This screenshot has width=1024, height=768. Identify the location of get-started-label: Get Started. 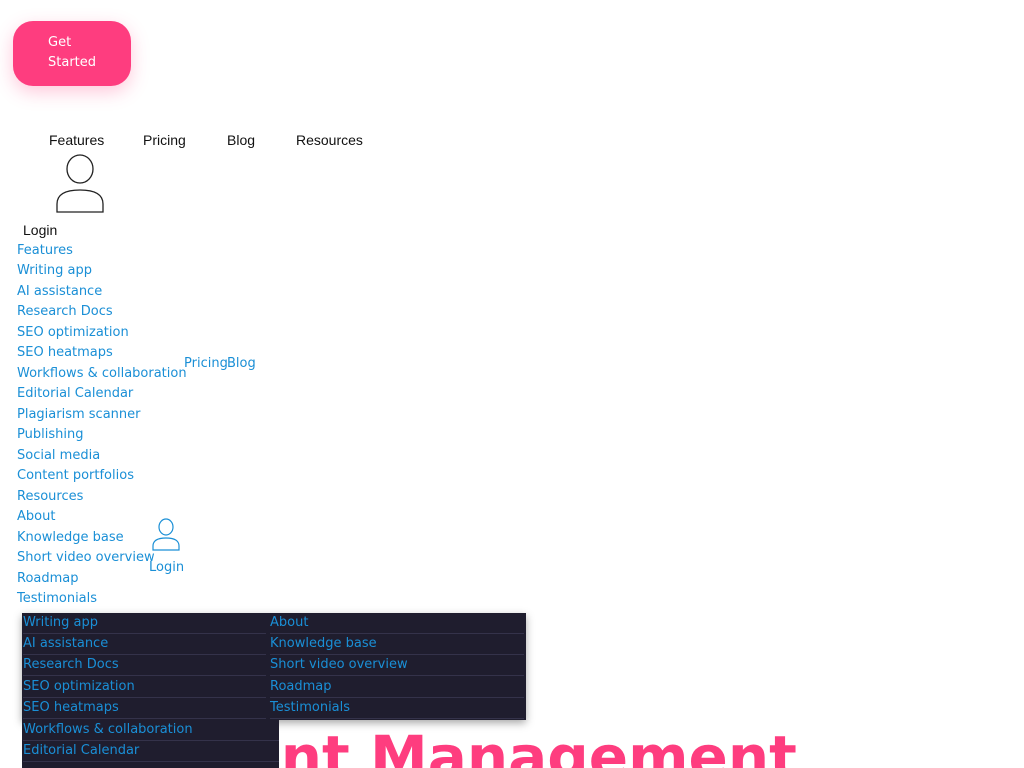
(72, 52).